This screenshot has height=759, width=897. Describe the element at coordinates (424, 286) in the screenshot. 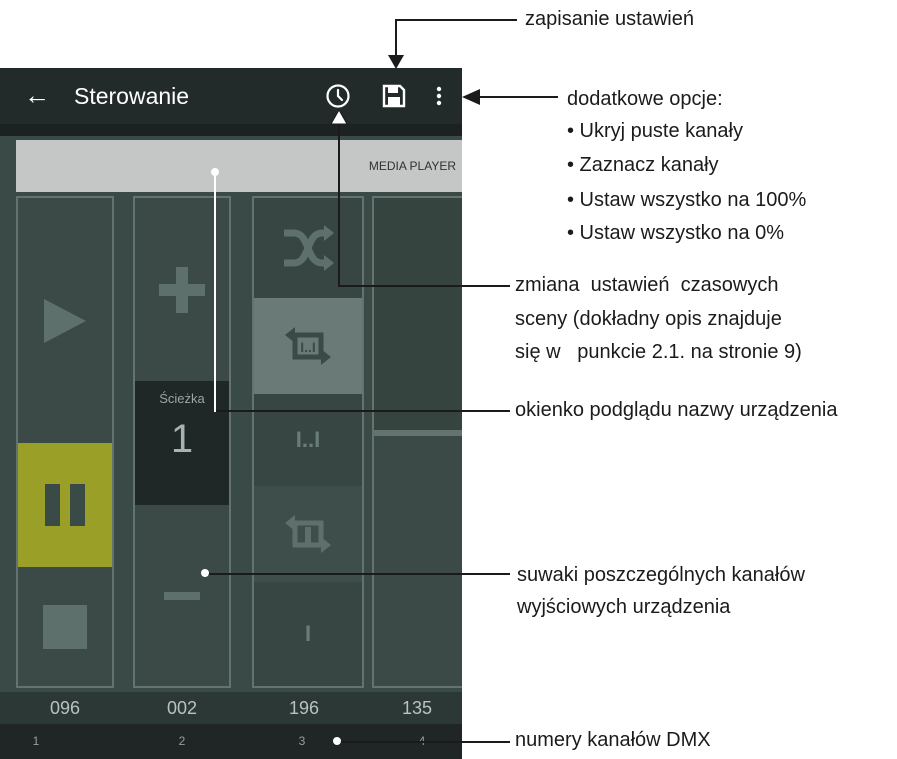

I see `timing-leader-h` at that location.